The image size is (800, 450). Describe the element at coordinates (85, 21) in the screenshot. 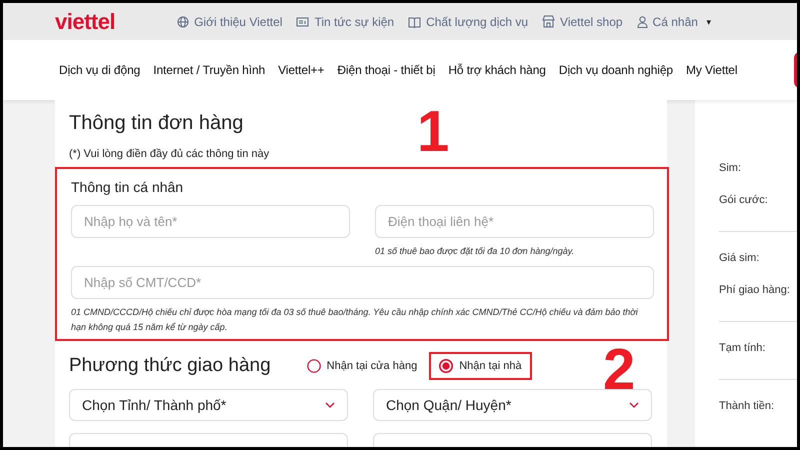

I see `viettel-logo: viettel` at that location.